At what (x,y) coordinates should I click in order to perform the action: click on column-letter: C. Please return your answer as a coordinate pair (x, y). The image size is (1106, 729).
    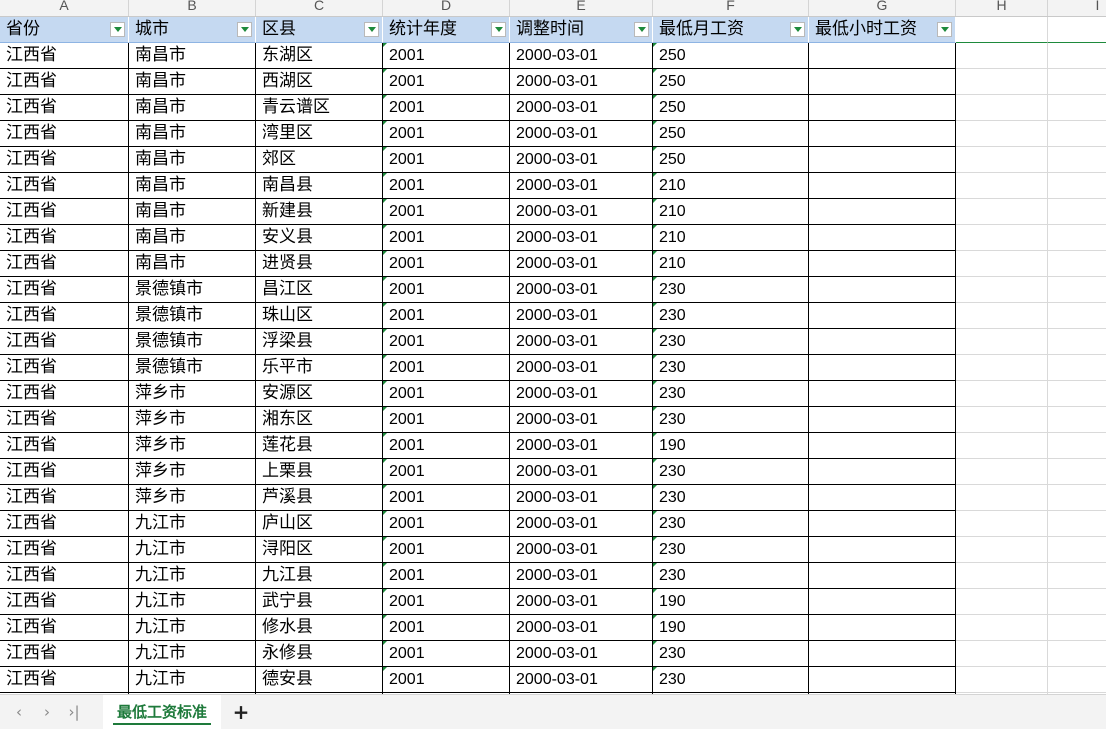
    Looking at the image, I should click on (319, 8).